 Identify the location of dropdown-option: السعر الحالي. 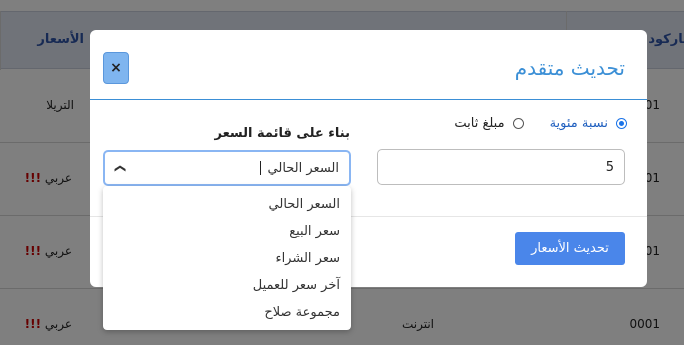
(227, 204).